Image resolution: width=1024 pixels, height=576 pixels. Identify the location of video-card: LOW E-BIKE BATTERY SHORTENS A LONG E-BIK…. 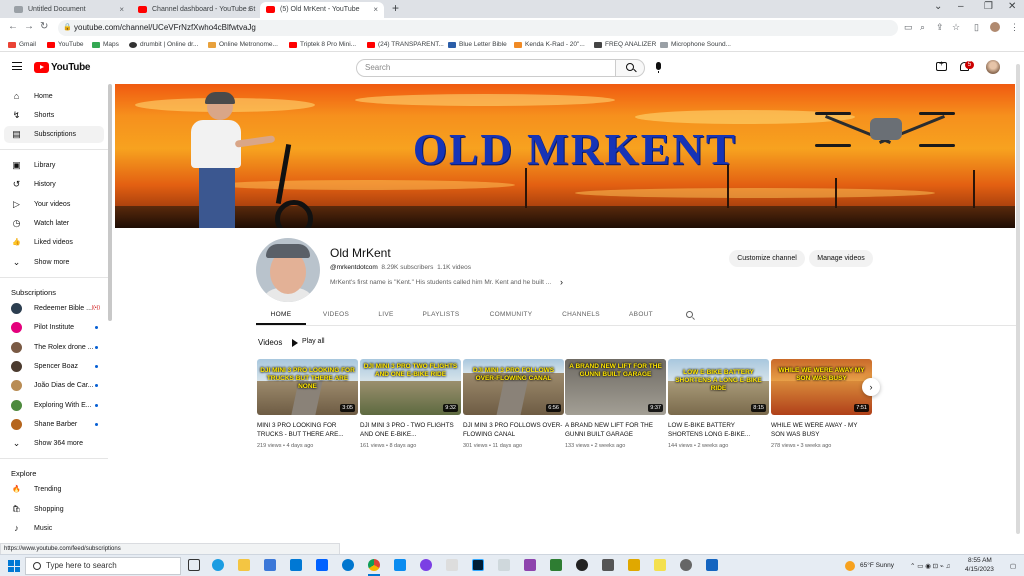
(718, 404).